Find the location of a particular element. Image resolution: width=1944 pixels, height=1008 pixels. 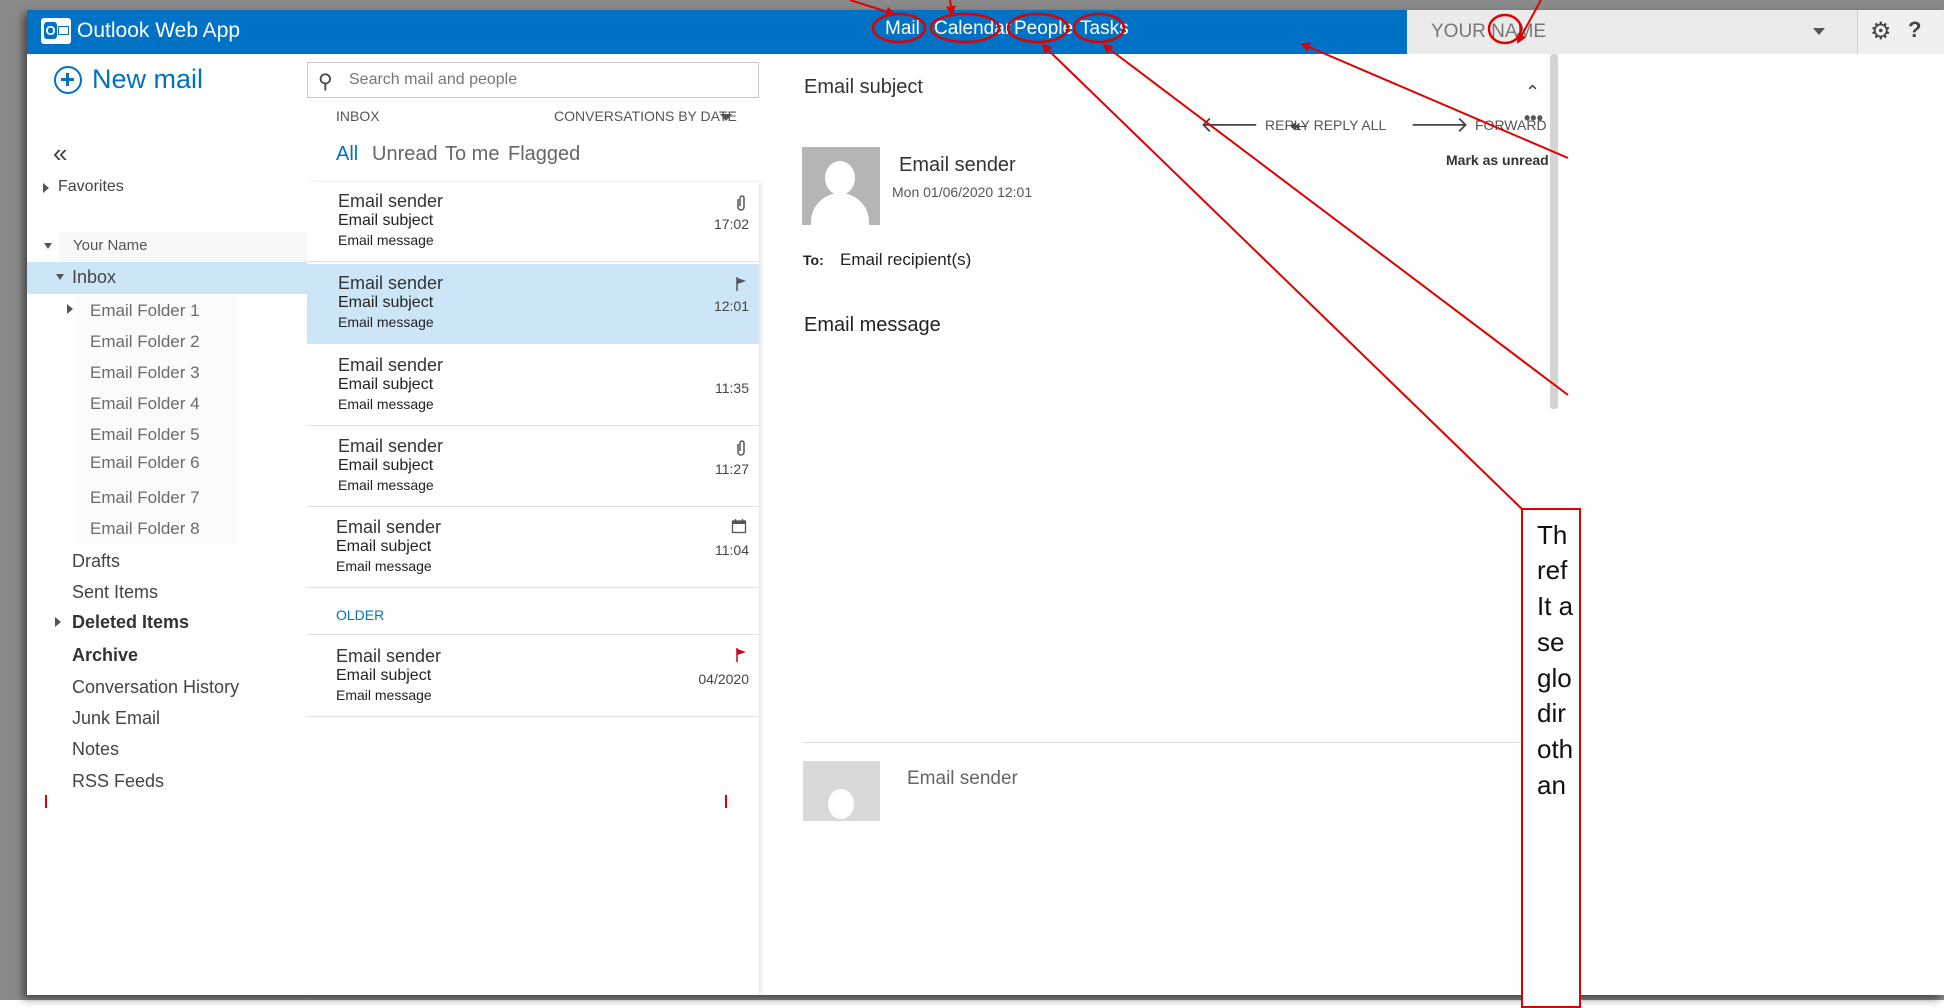

divider is located at coordinates (1183, 742).